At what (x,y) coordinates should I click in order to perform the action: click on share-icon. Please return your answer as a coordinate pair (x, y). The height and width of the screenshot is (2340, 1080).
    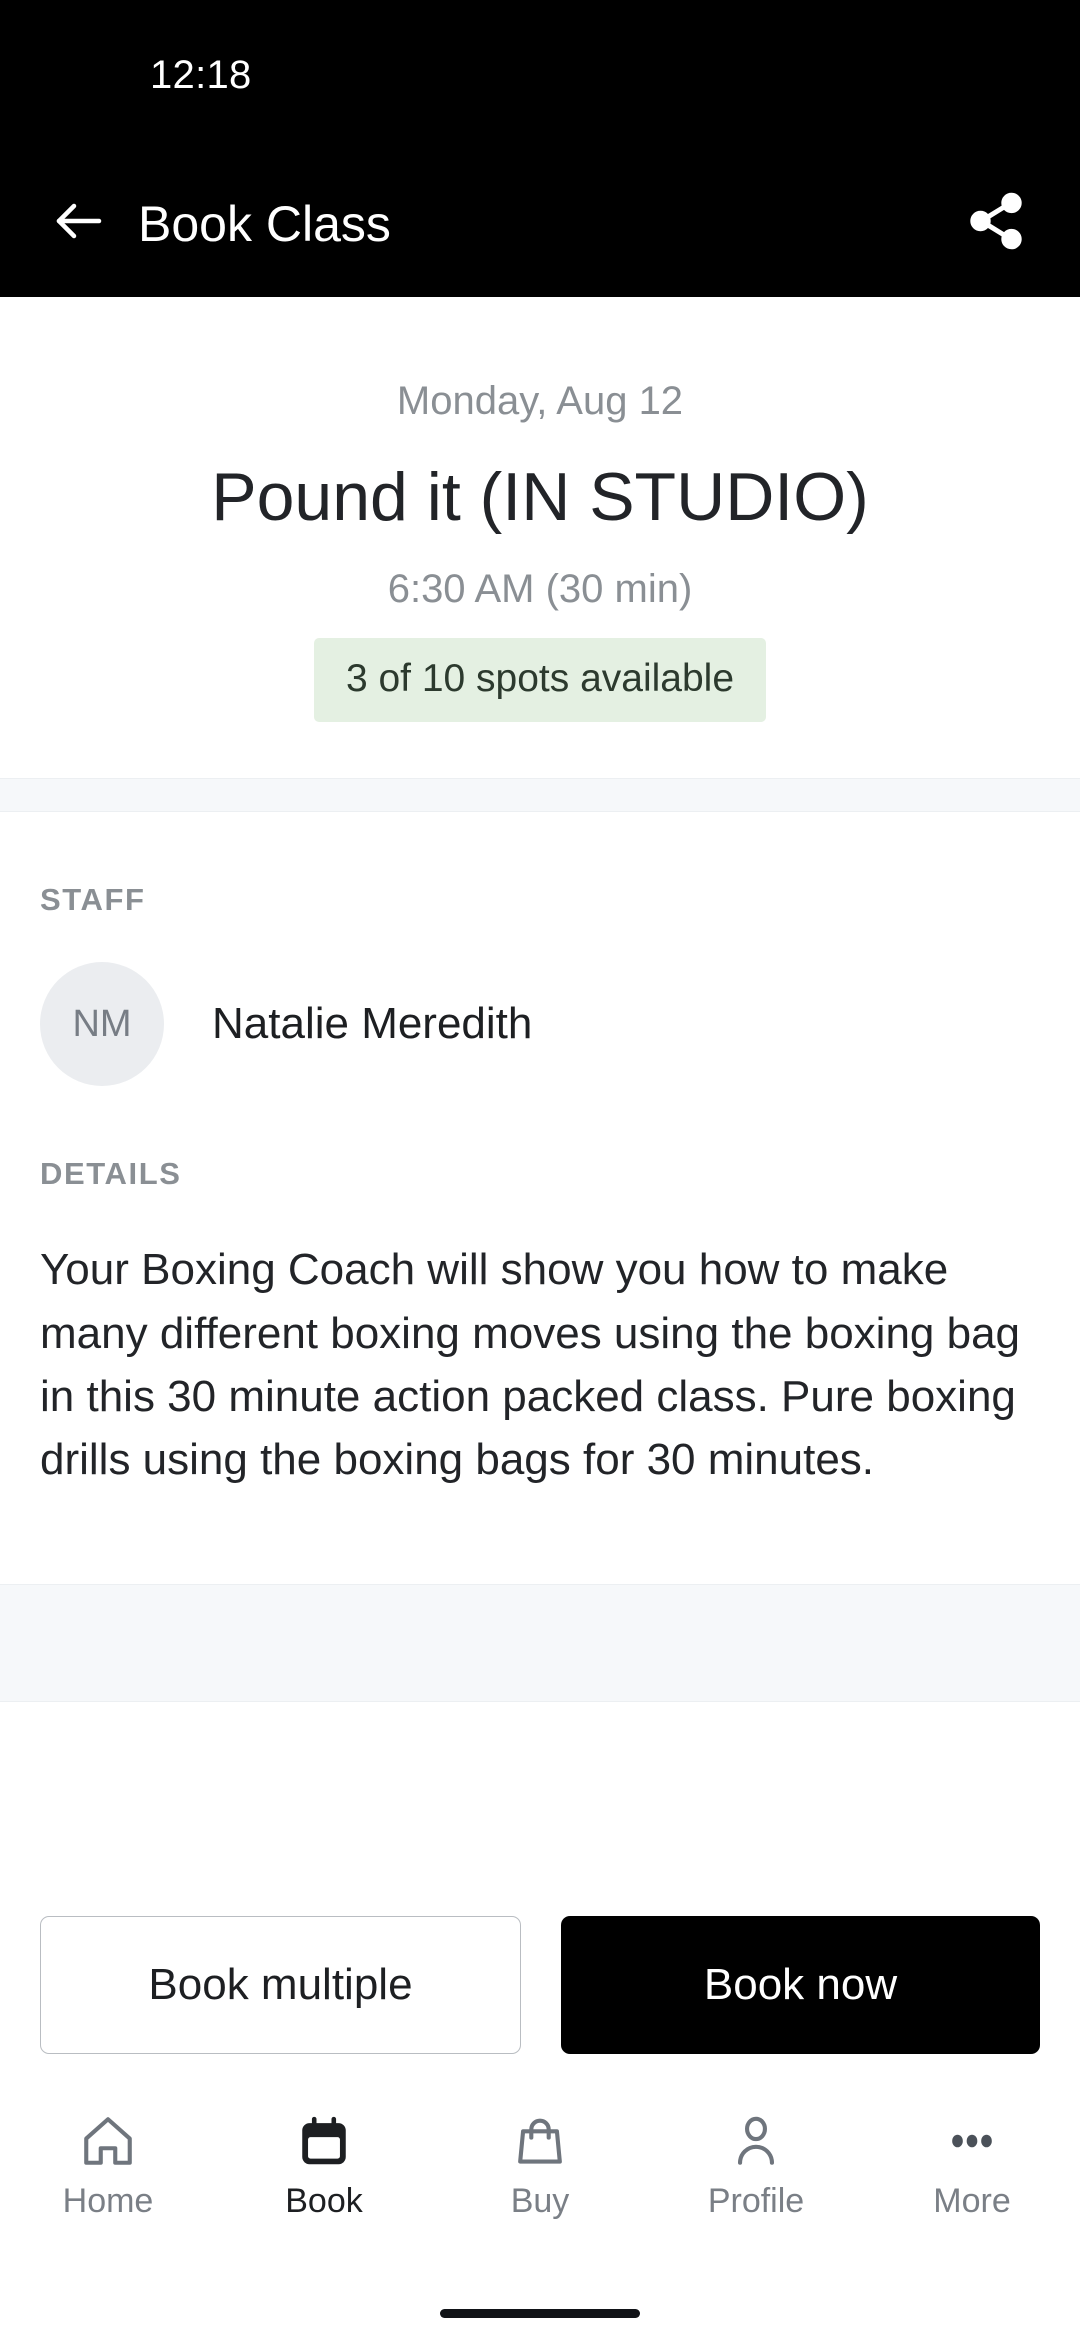
    Looking at the image, I should click on (996, 223).